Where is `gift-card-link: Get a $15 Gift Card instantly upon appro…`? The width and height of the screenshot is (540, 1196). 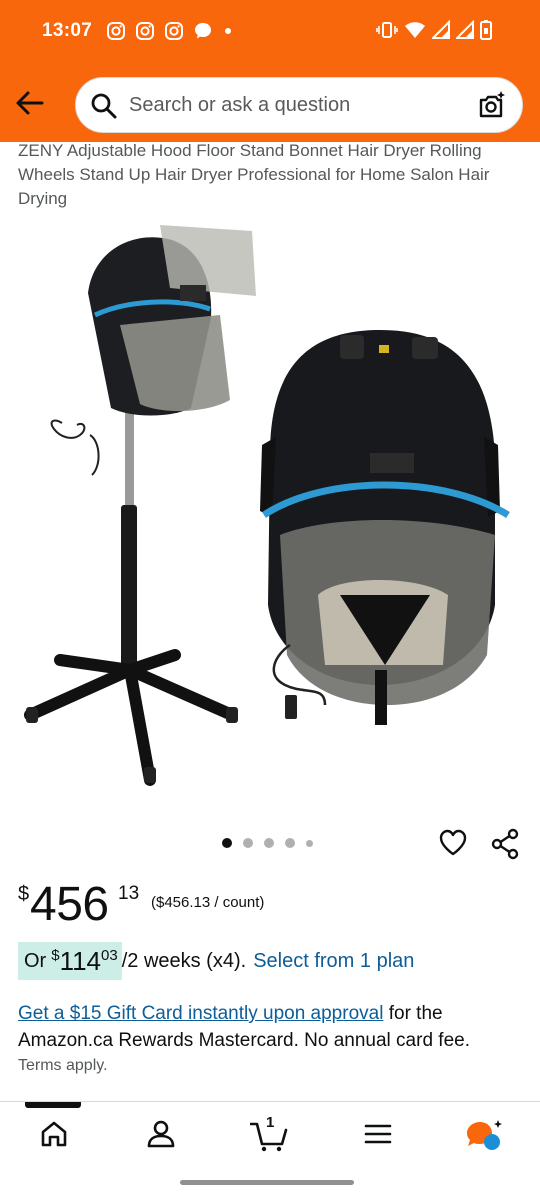
gift-card-link: Get a $15 Gift Card instantly upon appro… is located at coordinates (200, 1013).